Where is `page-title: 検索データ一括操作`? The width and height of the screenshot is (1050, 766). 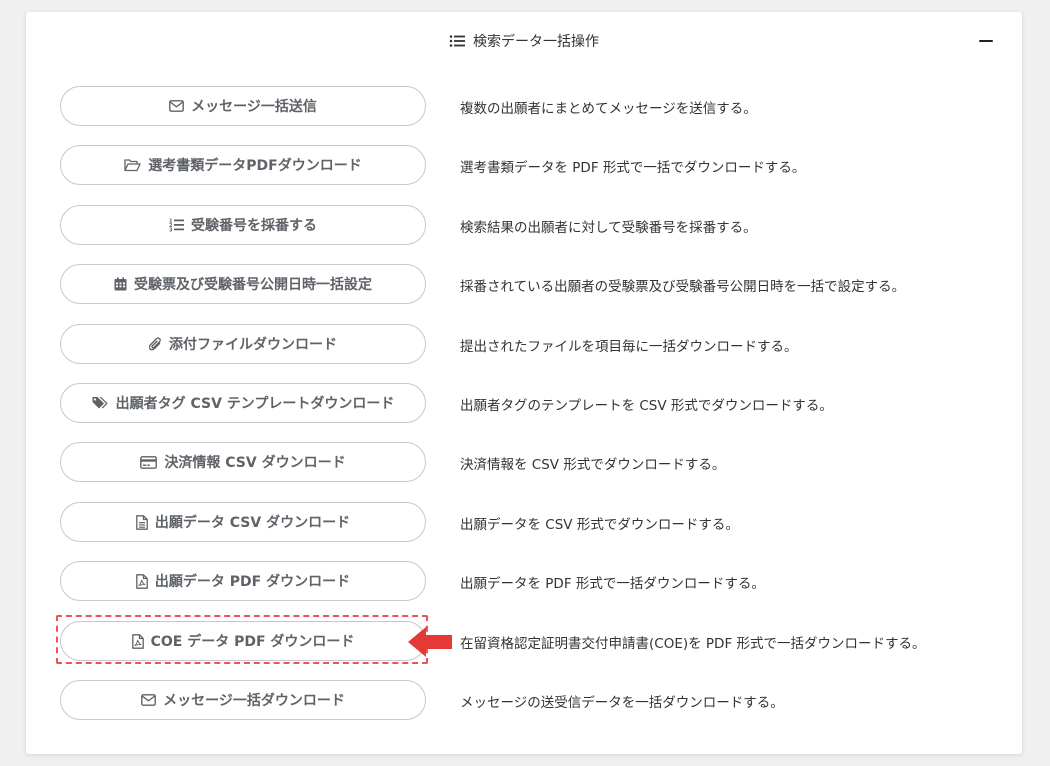 page-title: 検索データ一括操作 is located at coordinates (536, 42).